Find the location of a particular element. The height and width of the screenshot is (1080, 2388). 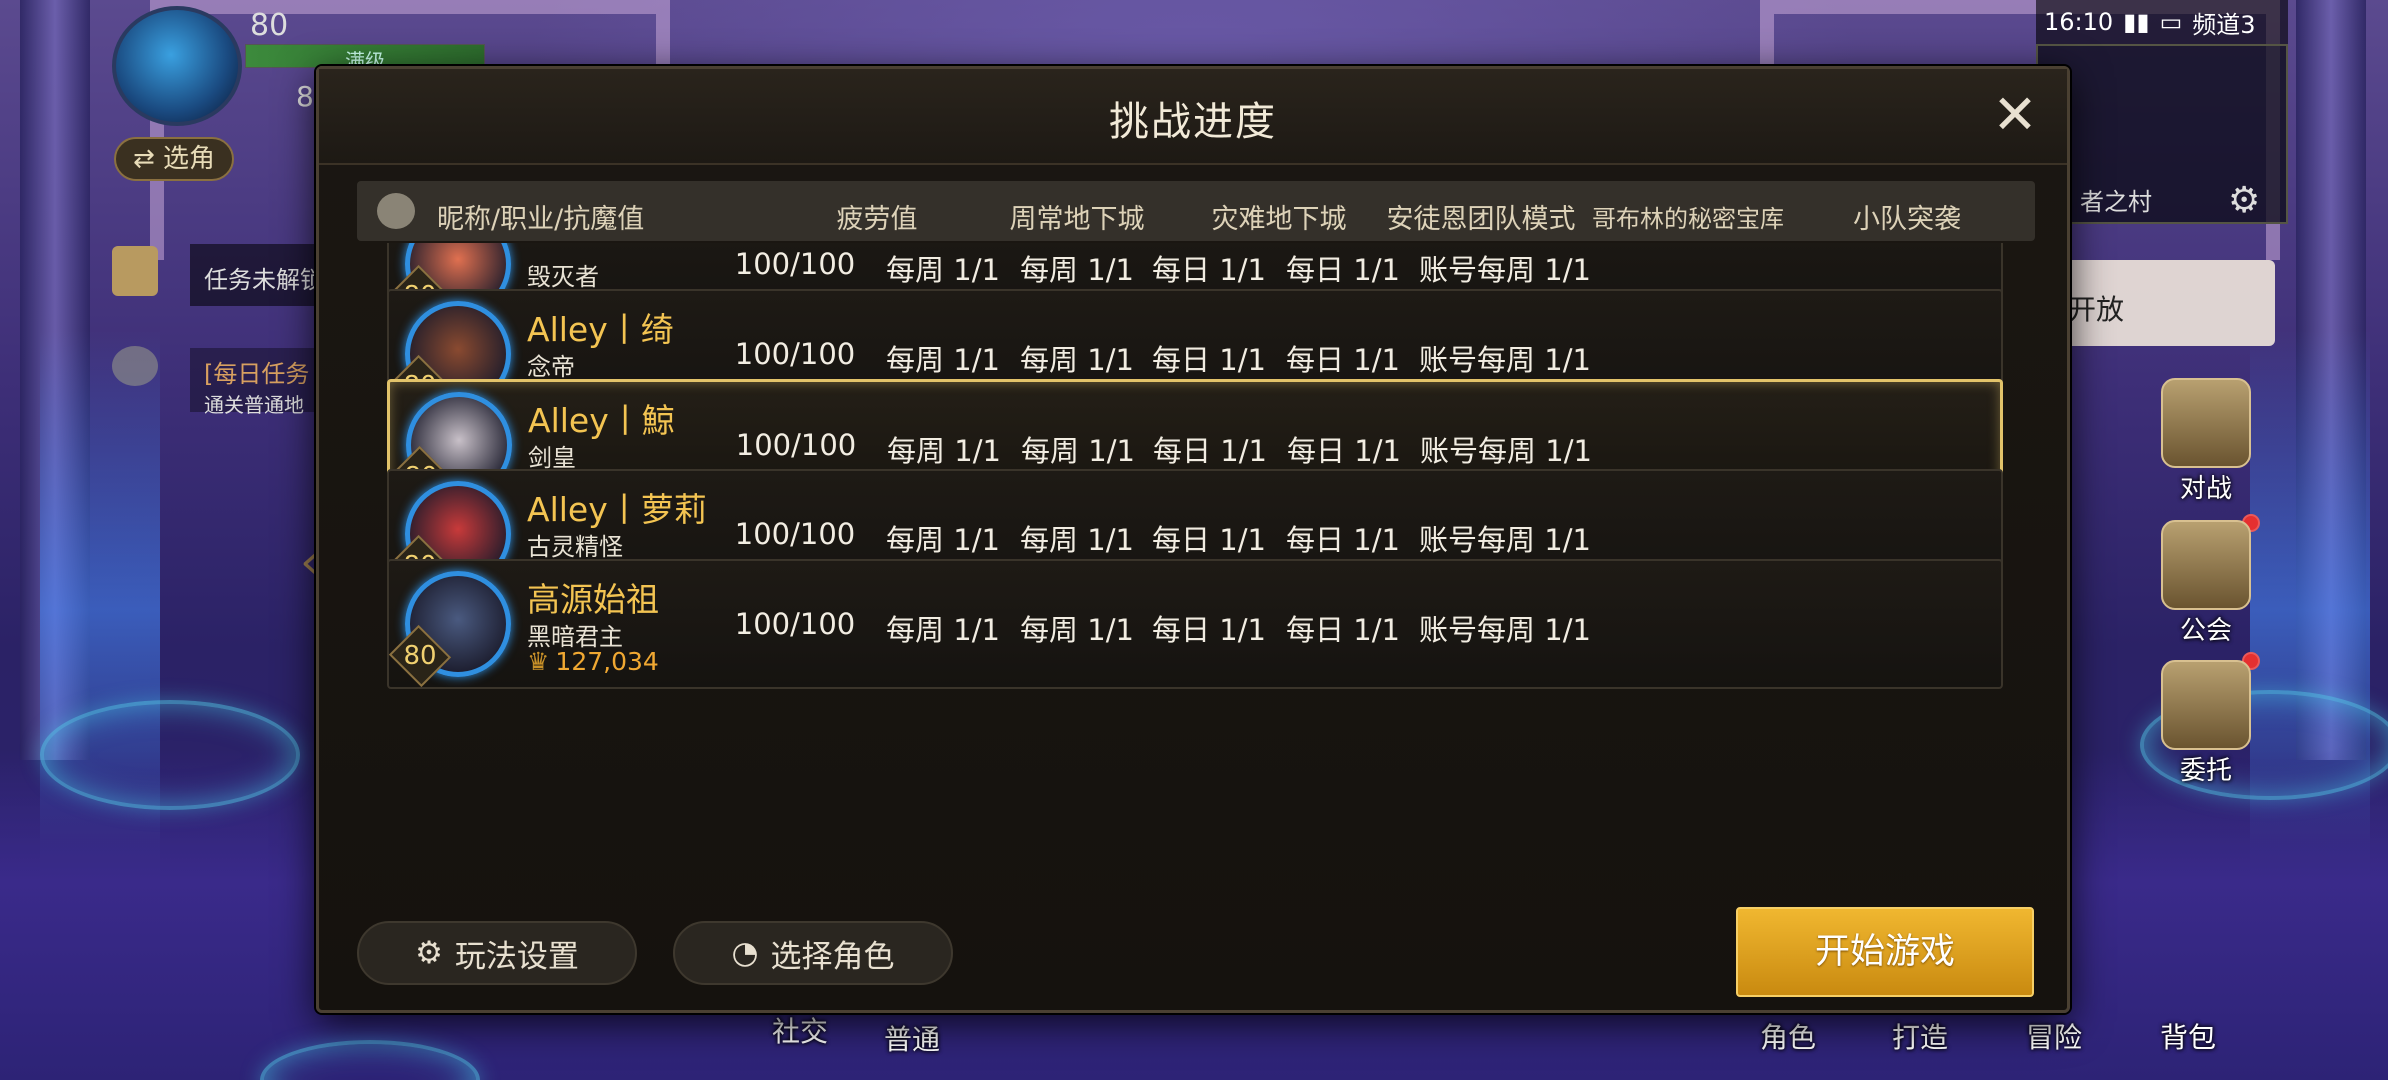

guild-label: 公会 is located at coordinates (2205, 631).